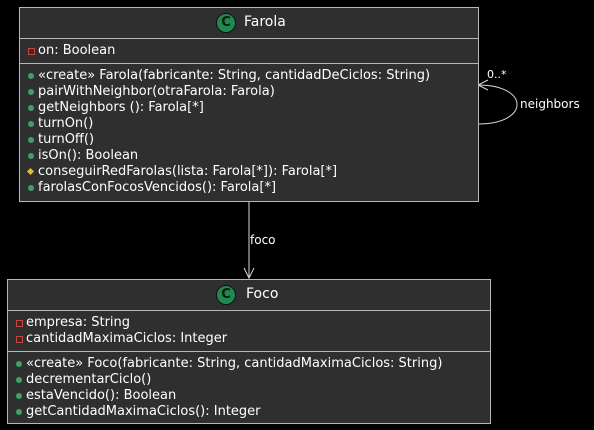 Image resolution: width=594 pixels, height=430 pixels. Describe the element at coordinates (78, 322) in the screenshot. I see `attribute-text: empresa: String` at that location.